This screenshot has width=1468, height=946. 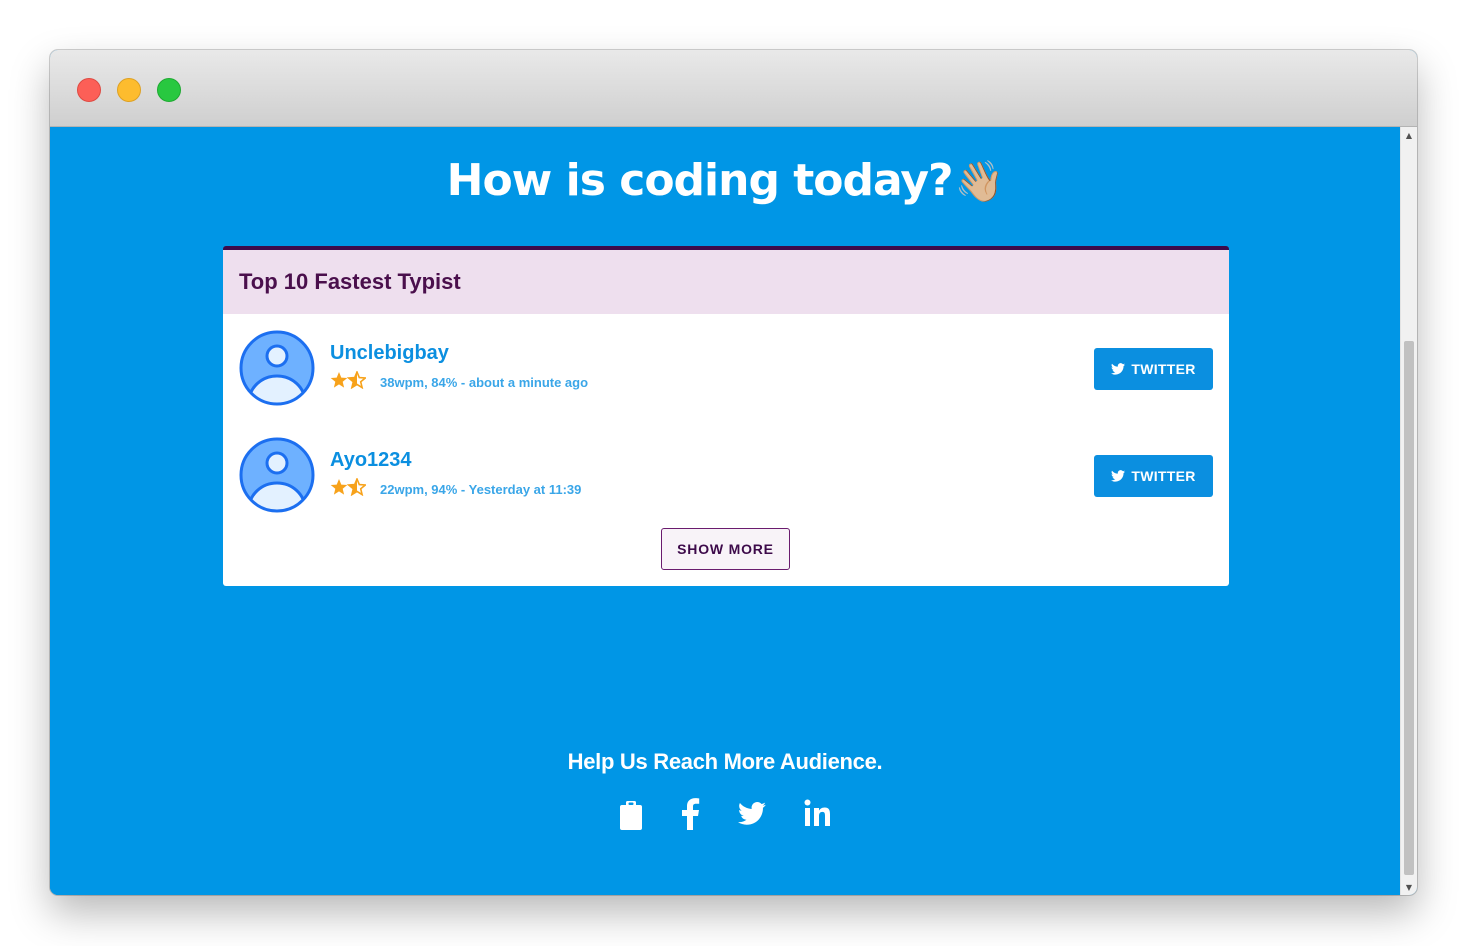 I want to click on footer-cta: Help Us Reach More Audience., so click(x=725, y=761).